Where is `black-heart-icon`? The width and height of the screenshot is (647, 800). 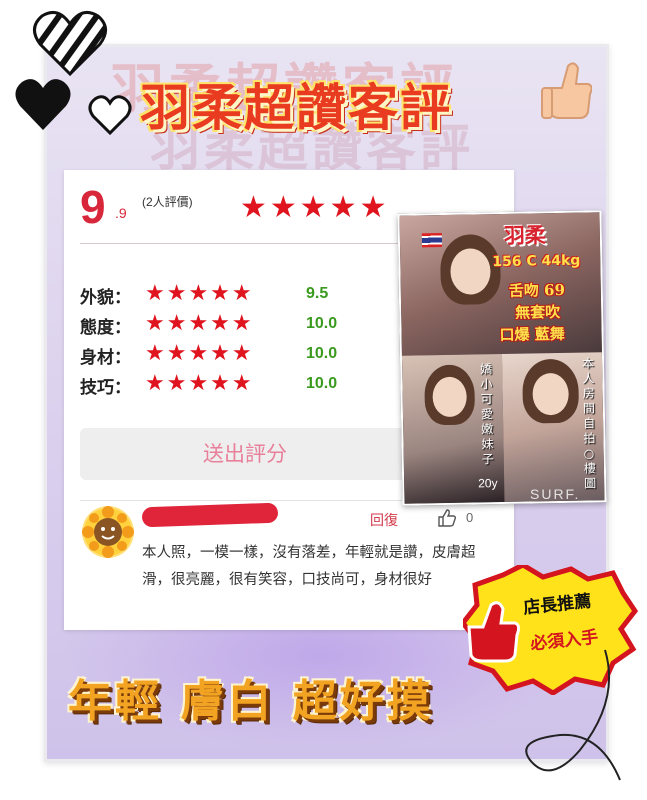
black-heart-icon is located at coordinates (43, 104).